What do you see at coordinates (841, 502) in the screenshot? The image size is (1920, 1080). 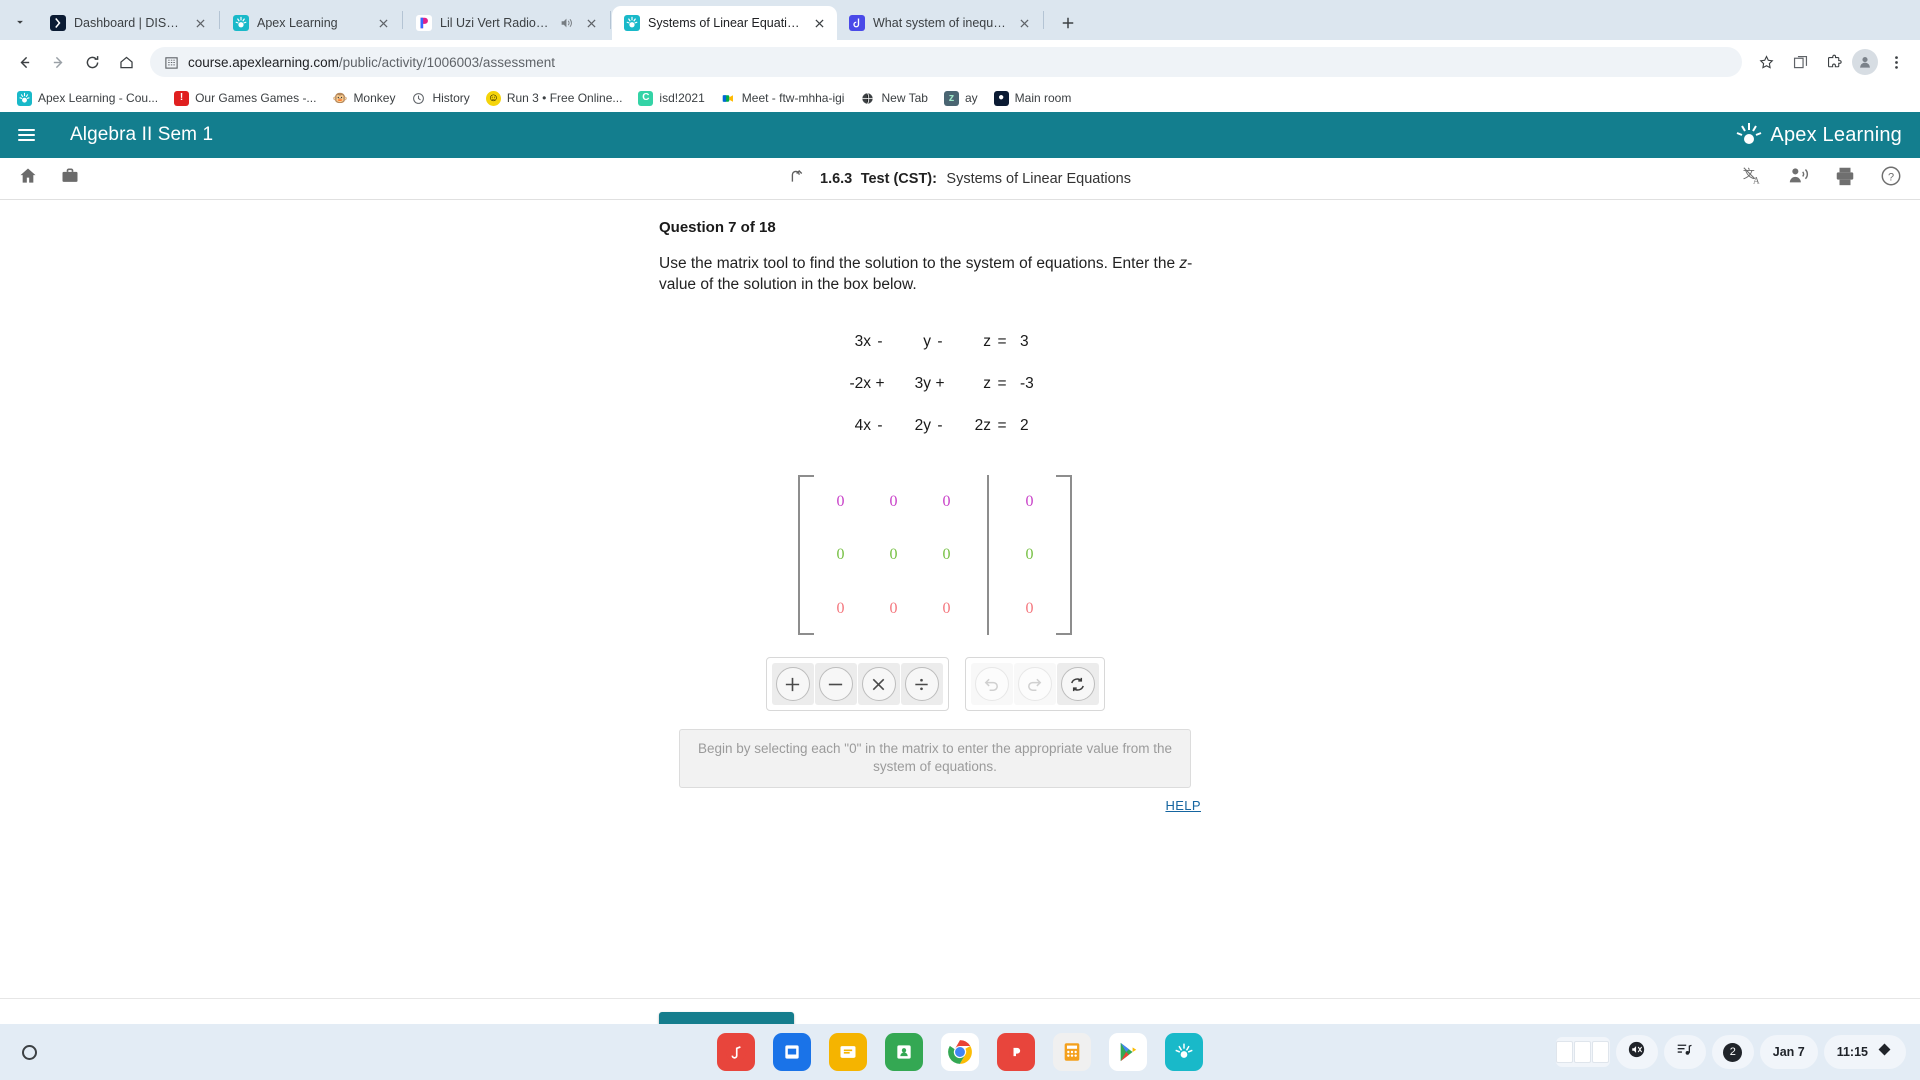 I see `matrix-cell-0-0: 0` at bounding box center [841, 502].